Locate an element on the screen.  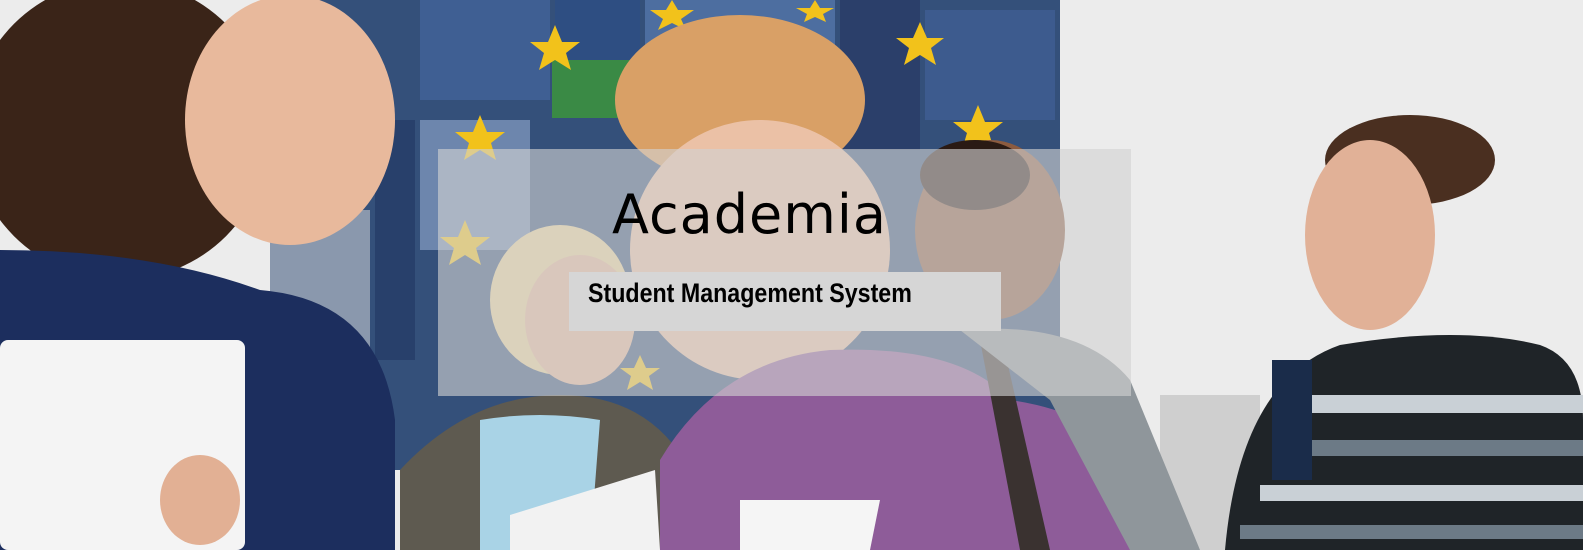
app-subtitle: Student Management System is located at coordinates (750, 293).